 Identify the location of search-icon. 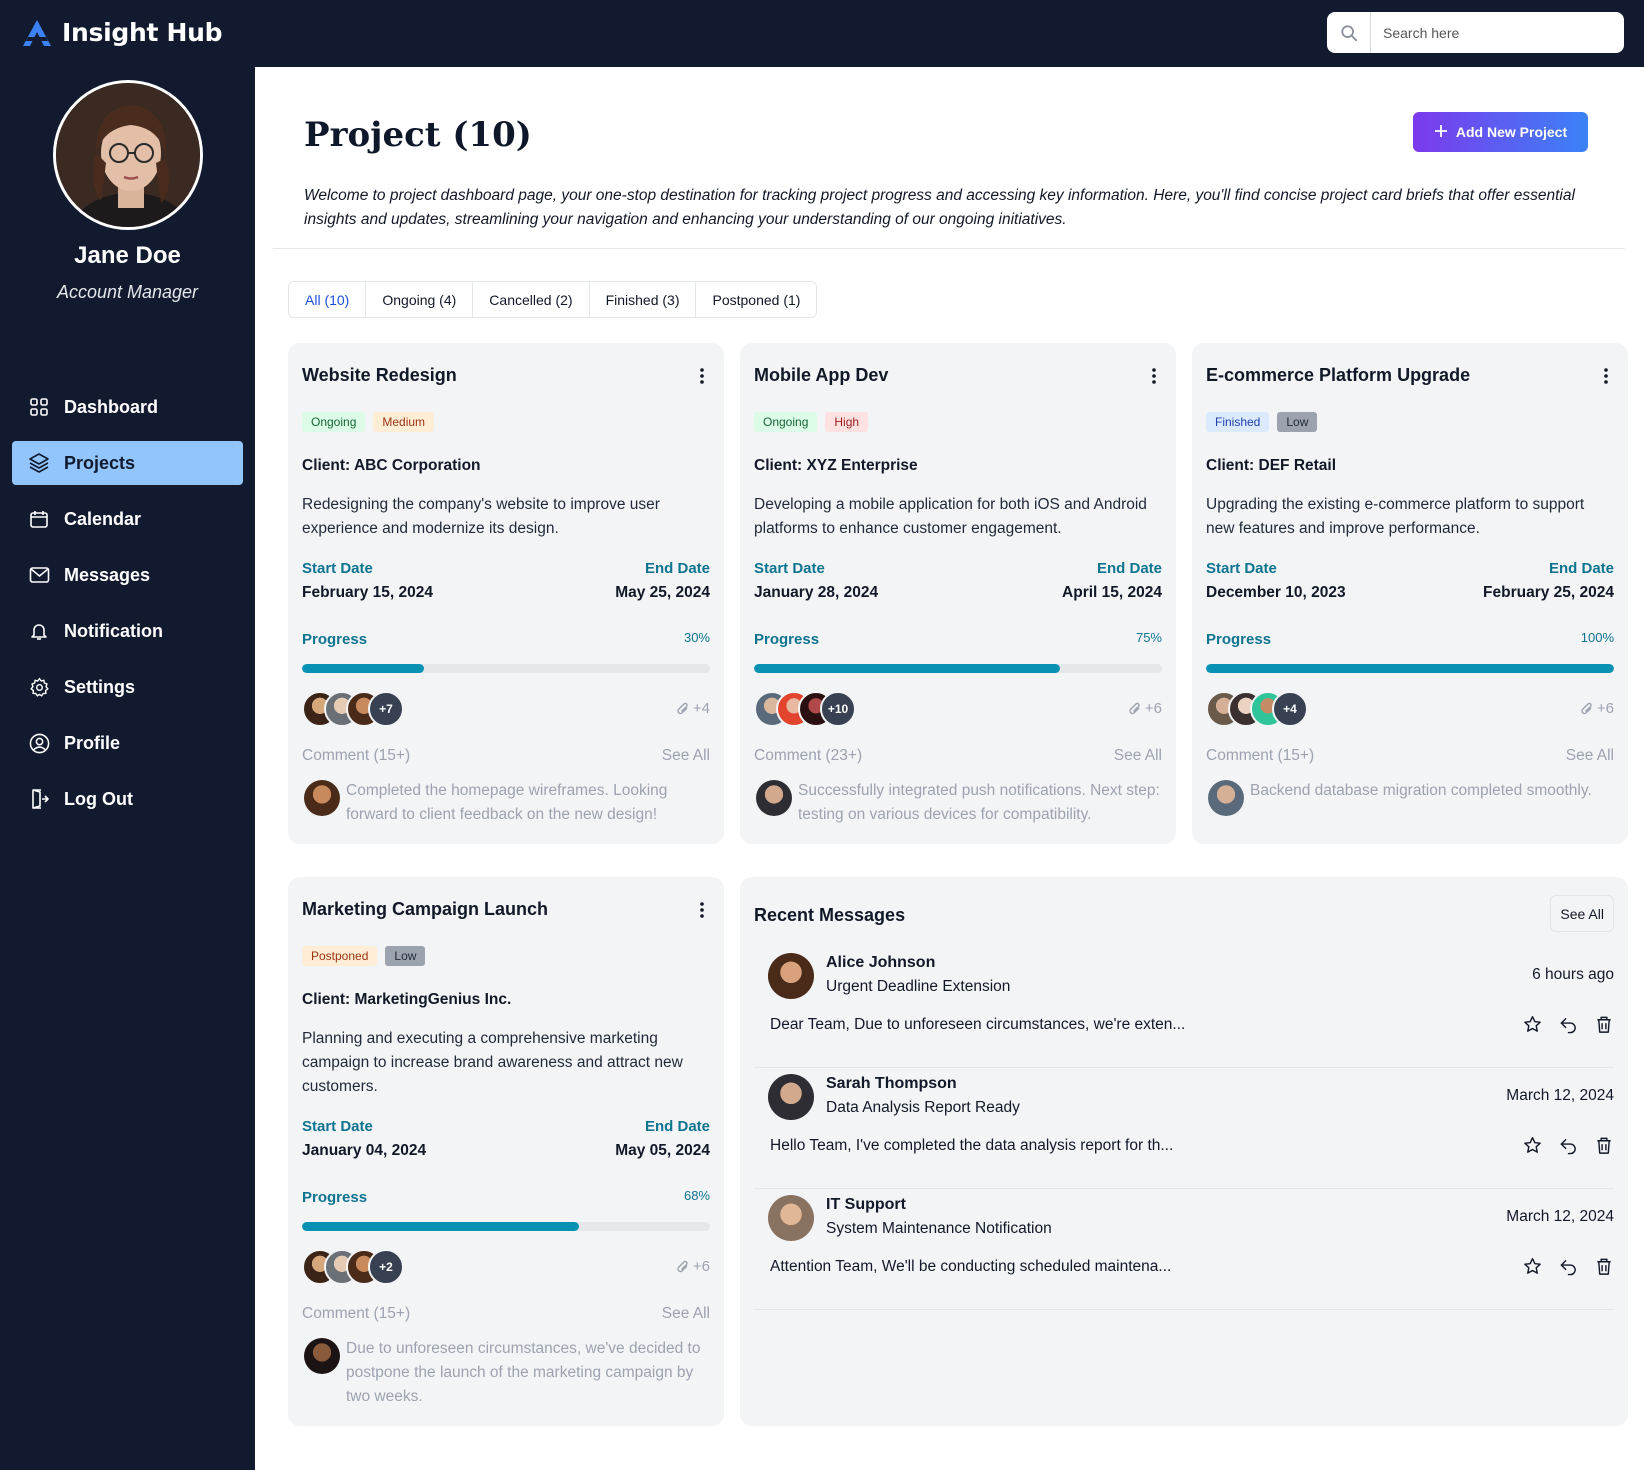
(1349, 32).